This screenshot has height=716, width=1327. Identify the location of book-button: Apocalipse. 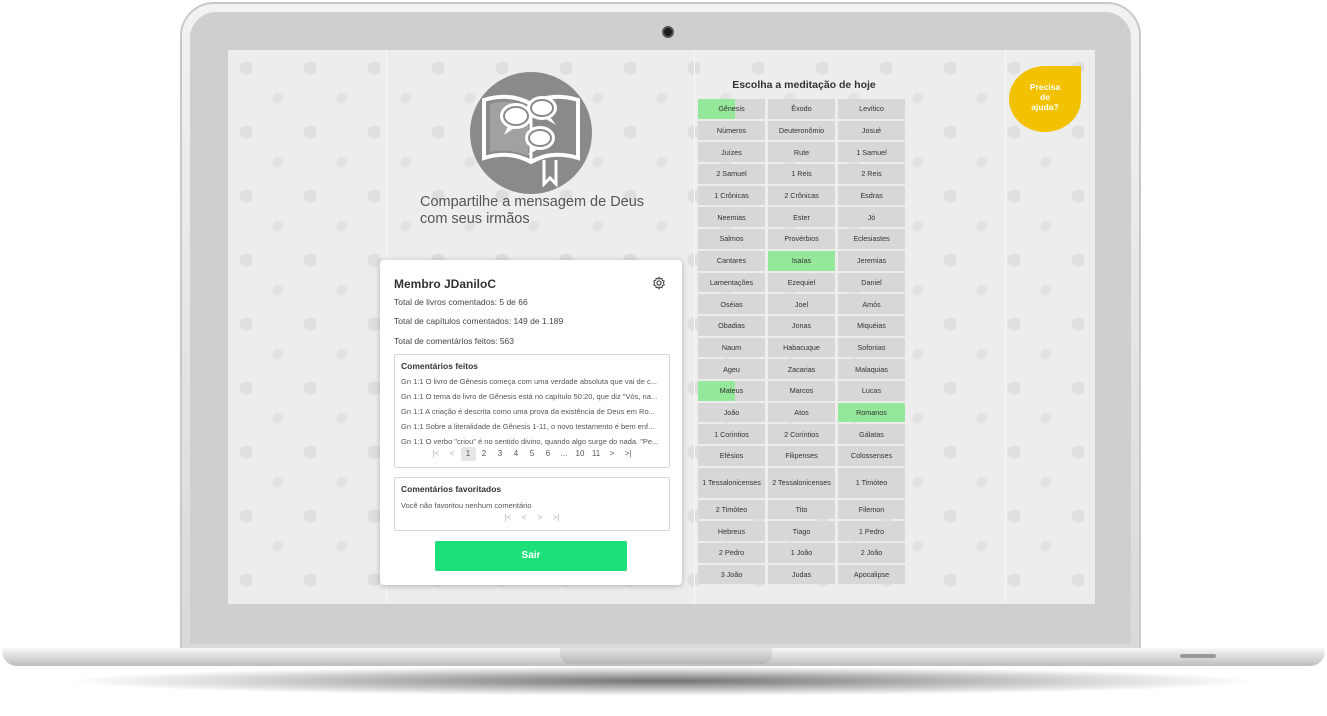
(871, 574).